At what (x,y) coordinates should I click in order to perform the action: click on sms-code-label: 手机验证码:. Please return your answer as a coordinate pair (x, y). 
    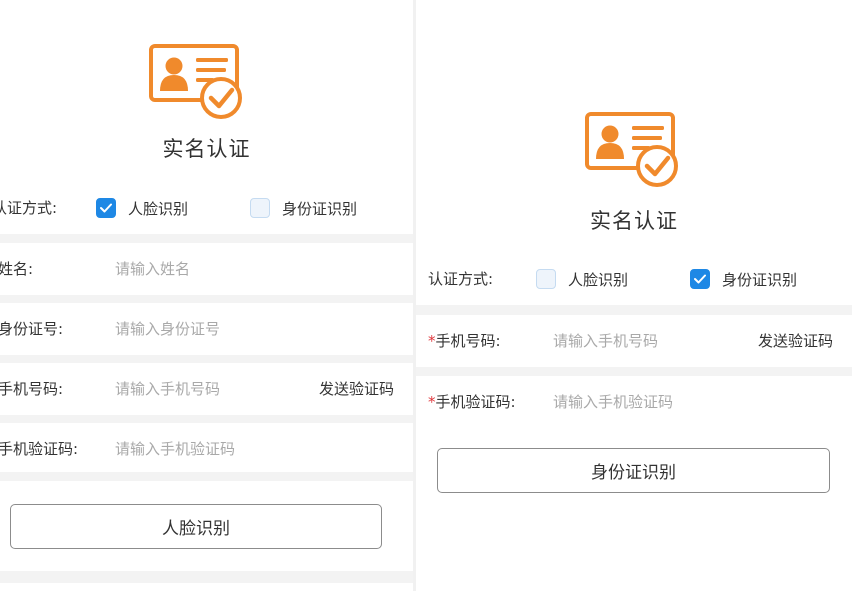
    Looking at the image, I should click on (39, 449).